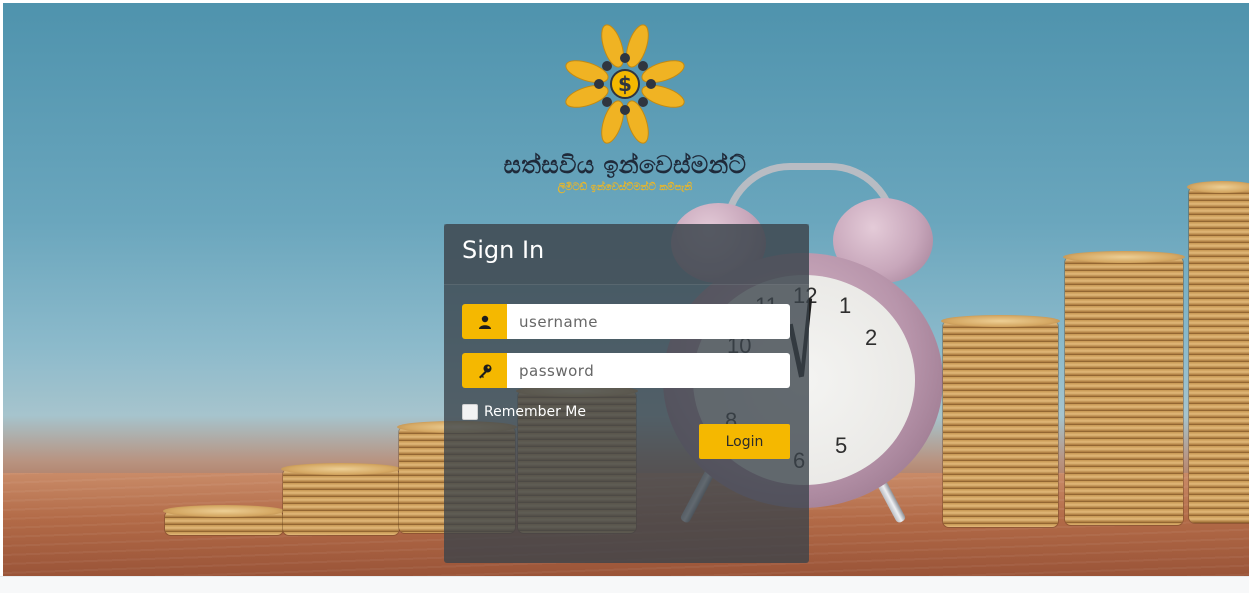  I want to click on clock-number: 2, so click(871, 337).